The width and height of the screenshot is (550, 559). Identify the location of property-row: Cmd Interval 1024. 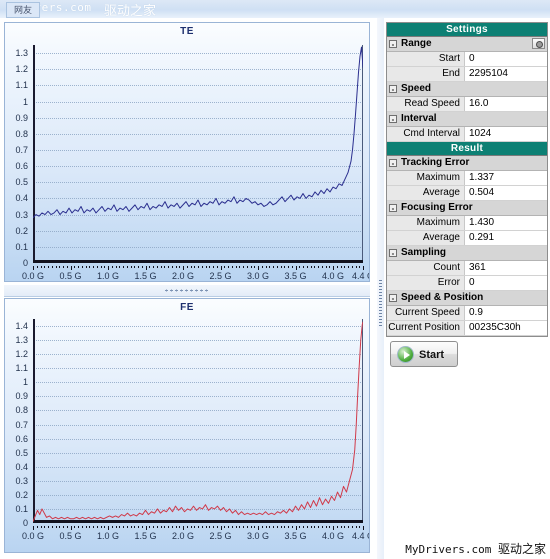
(467, 134).